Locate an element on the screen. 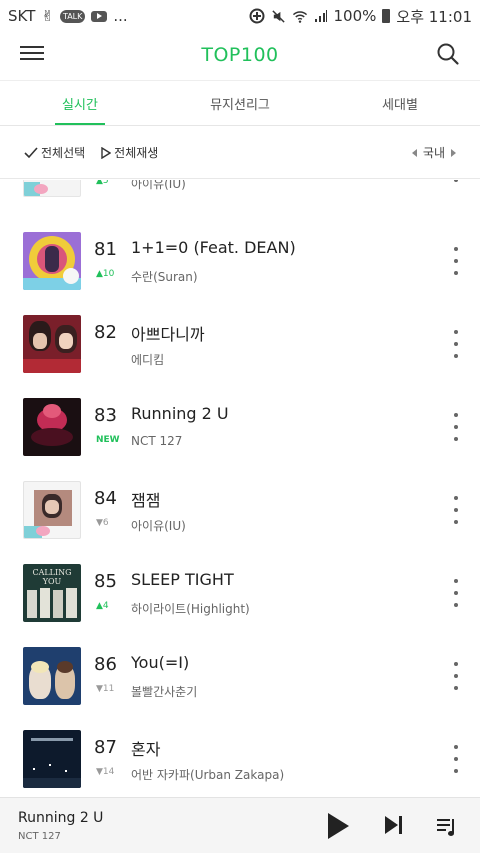 This screenshot has width=480, height=853. song-title: You(=I) is located at coordinates (160, 662).